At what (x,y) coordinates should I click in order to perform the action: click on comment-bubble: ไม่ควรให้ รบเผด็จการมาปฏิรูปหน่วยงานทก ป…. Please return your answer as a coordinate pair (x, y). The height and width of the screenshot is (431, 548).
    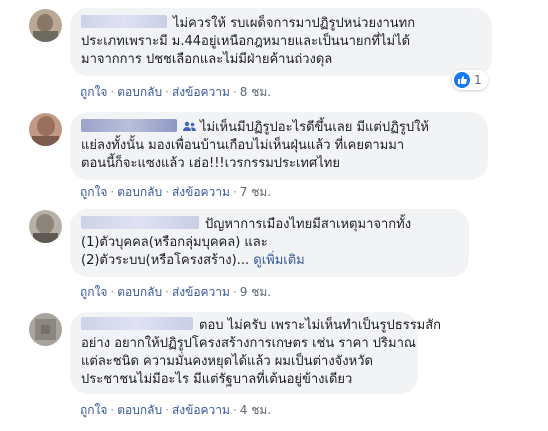
    Looking at the image, I should click on (281, 42).